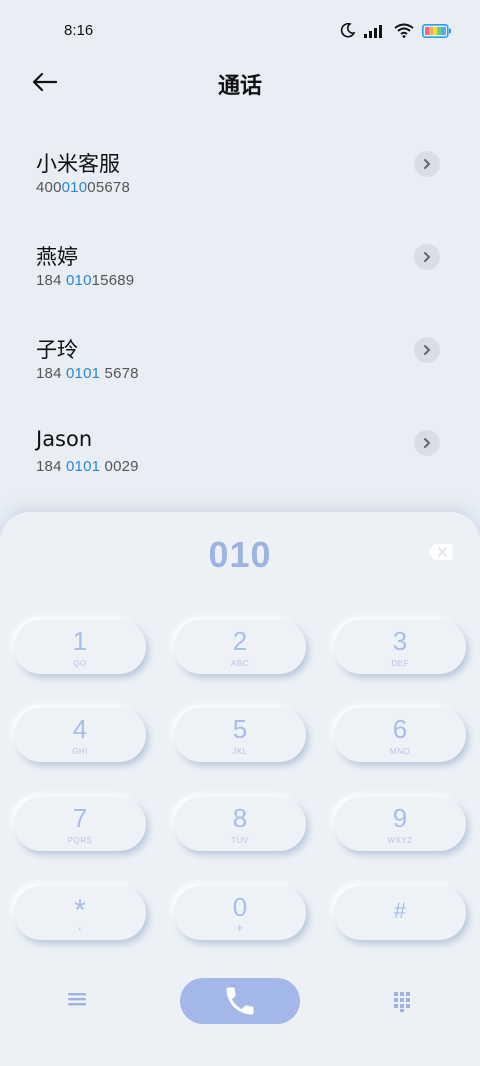 The width and height of the screenshot is (480, 1066). I want to click on phone-icon, so click(240, 1001).